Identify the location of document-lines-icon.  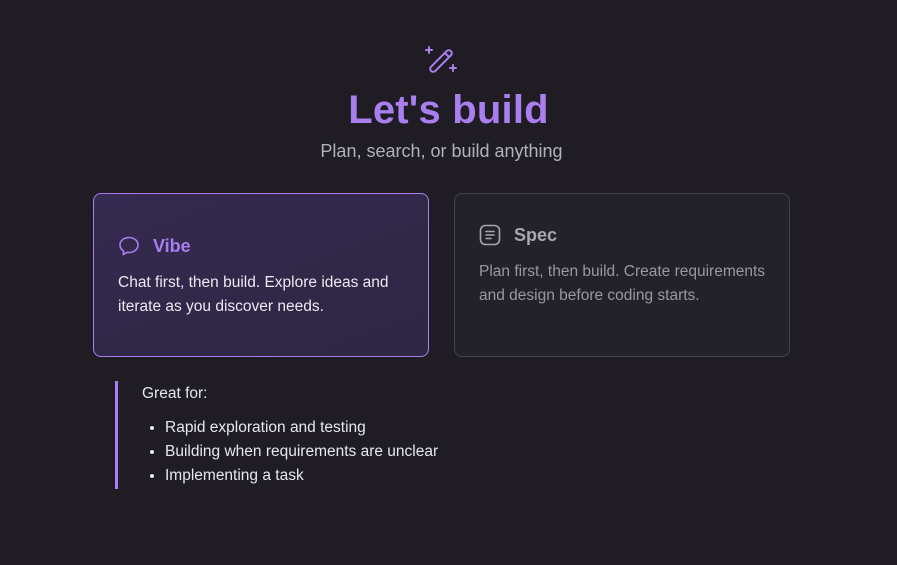
(490, 235).